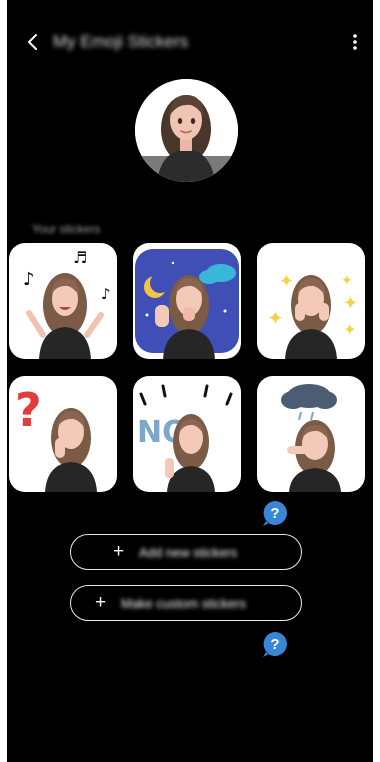 This screenshot has height=762, width=380. I want to click on add-new-stickers-label: Add new stickers, so click(188, 552).